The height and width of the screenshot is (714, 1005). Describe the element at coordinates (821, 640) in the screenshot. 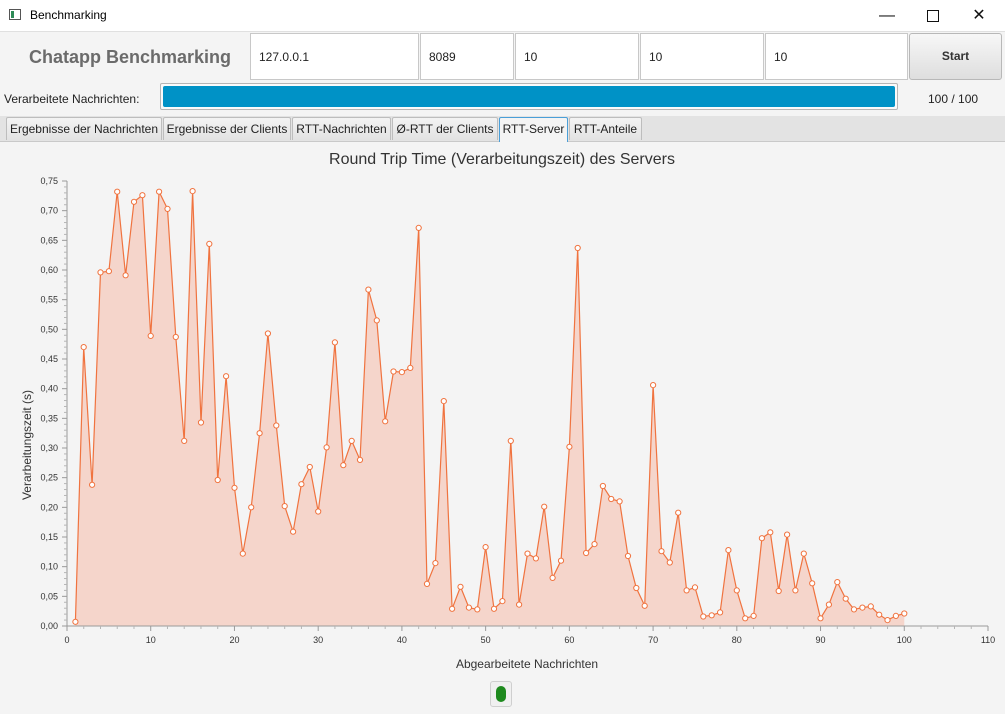

I see `x-tick-label: 90` at that location.